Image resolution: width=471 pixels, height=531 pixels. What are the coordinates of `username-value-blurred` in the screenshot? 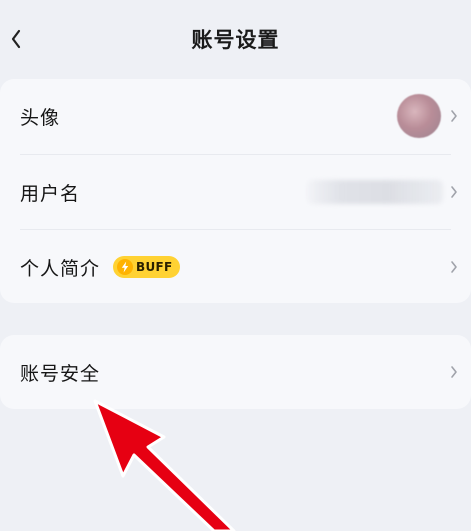 It's located at (375, 192).